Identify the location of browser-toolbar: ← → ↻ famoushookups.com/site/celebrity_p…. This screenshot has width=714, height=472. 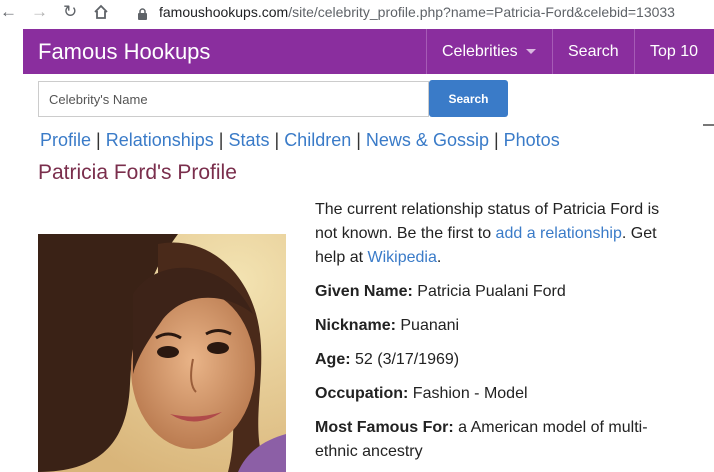
(357, 13).